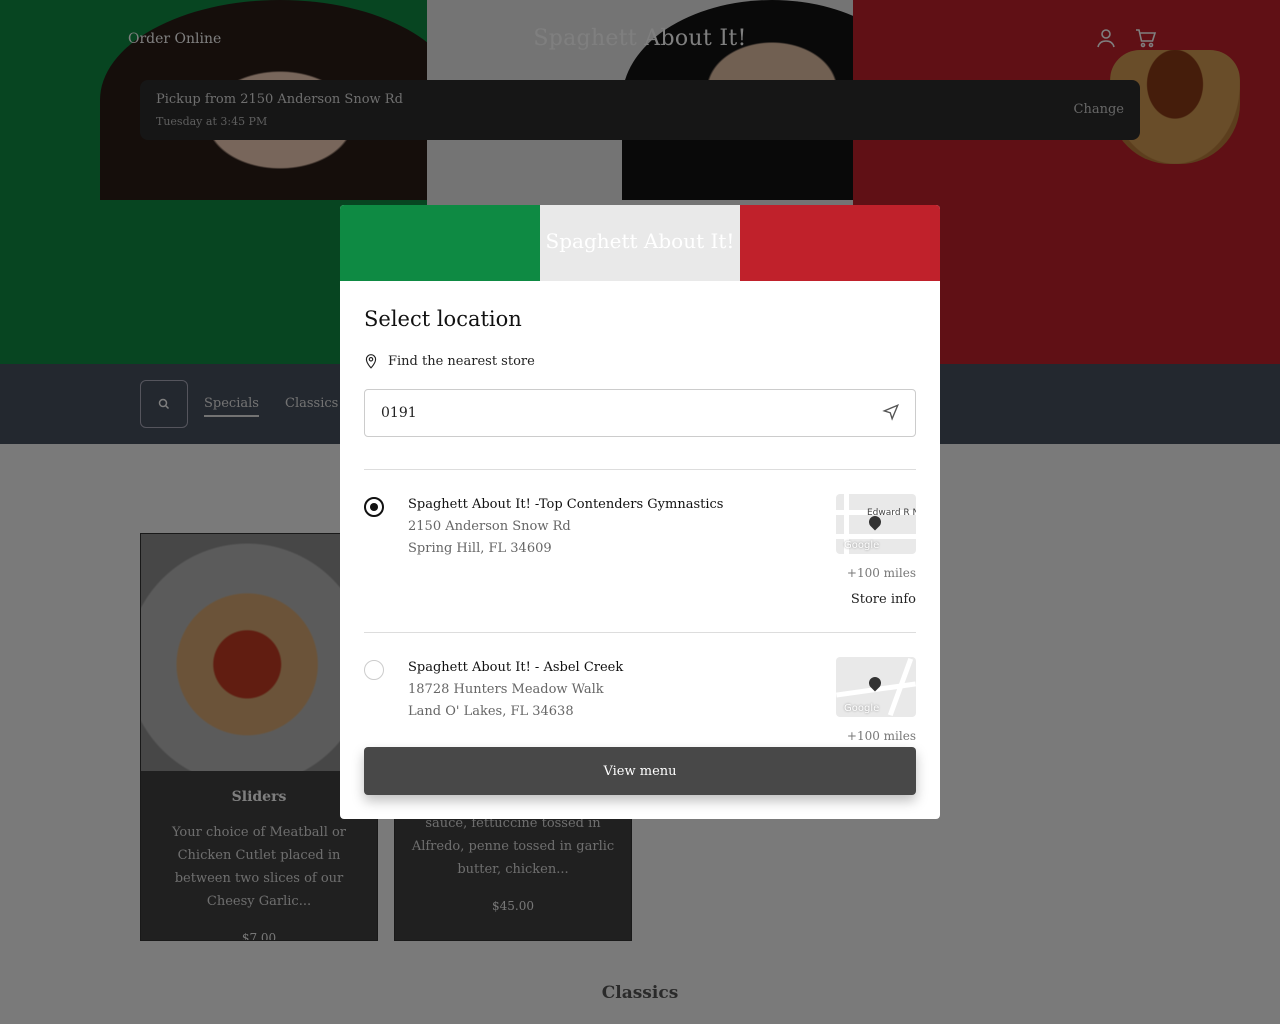 This screenshot has width=1280, height=1024. I want to click on zip-search-input, so click(640, 413).